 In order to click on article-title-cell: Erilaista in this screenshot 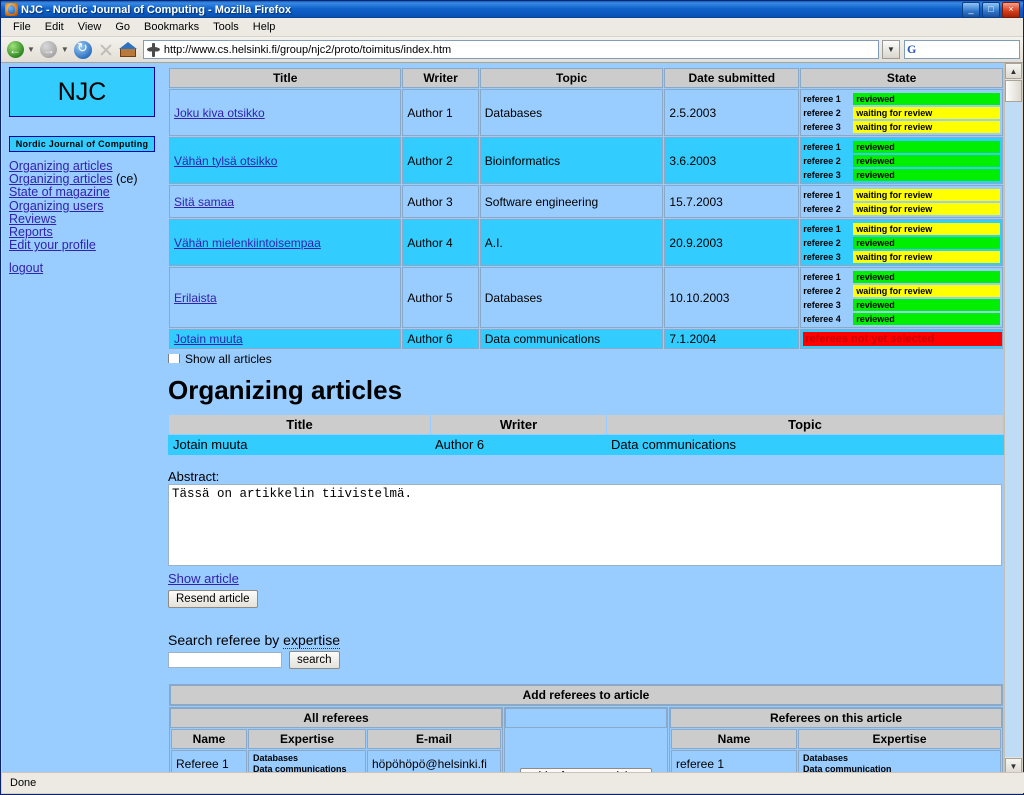, I will do `click(285, 297)`.